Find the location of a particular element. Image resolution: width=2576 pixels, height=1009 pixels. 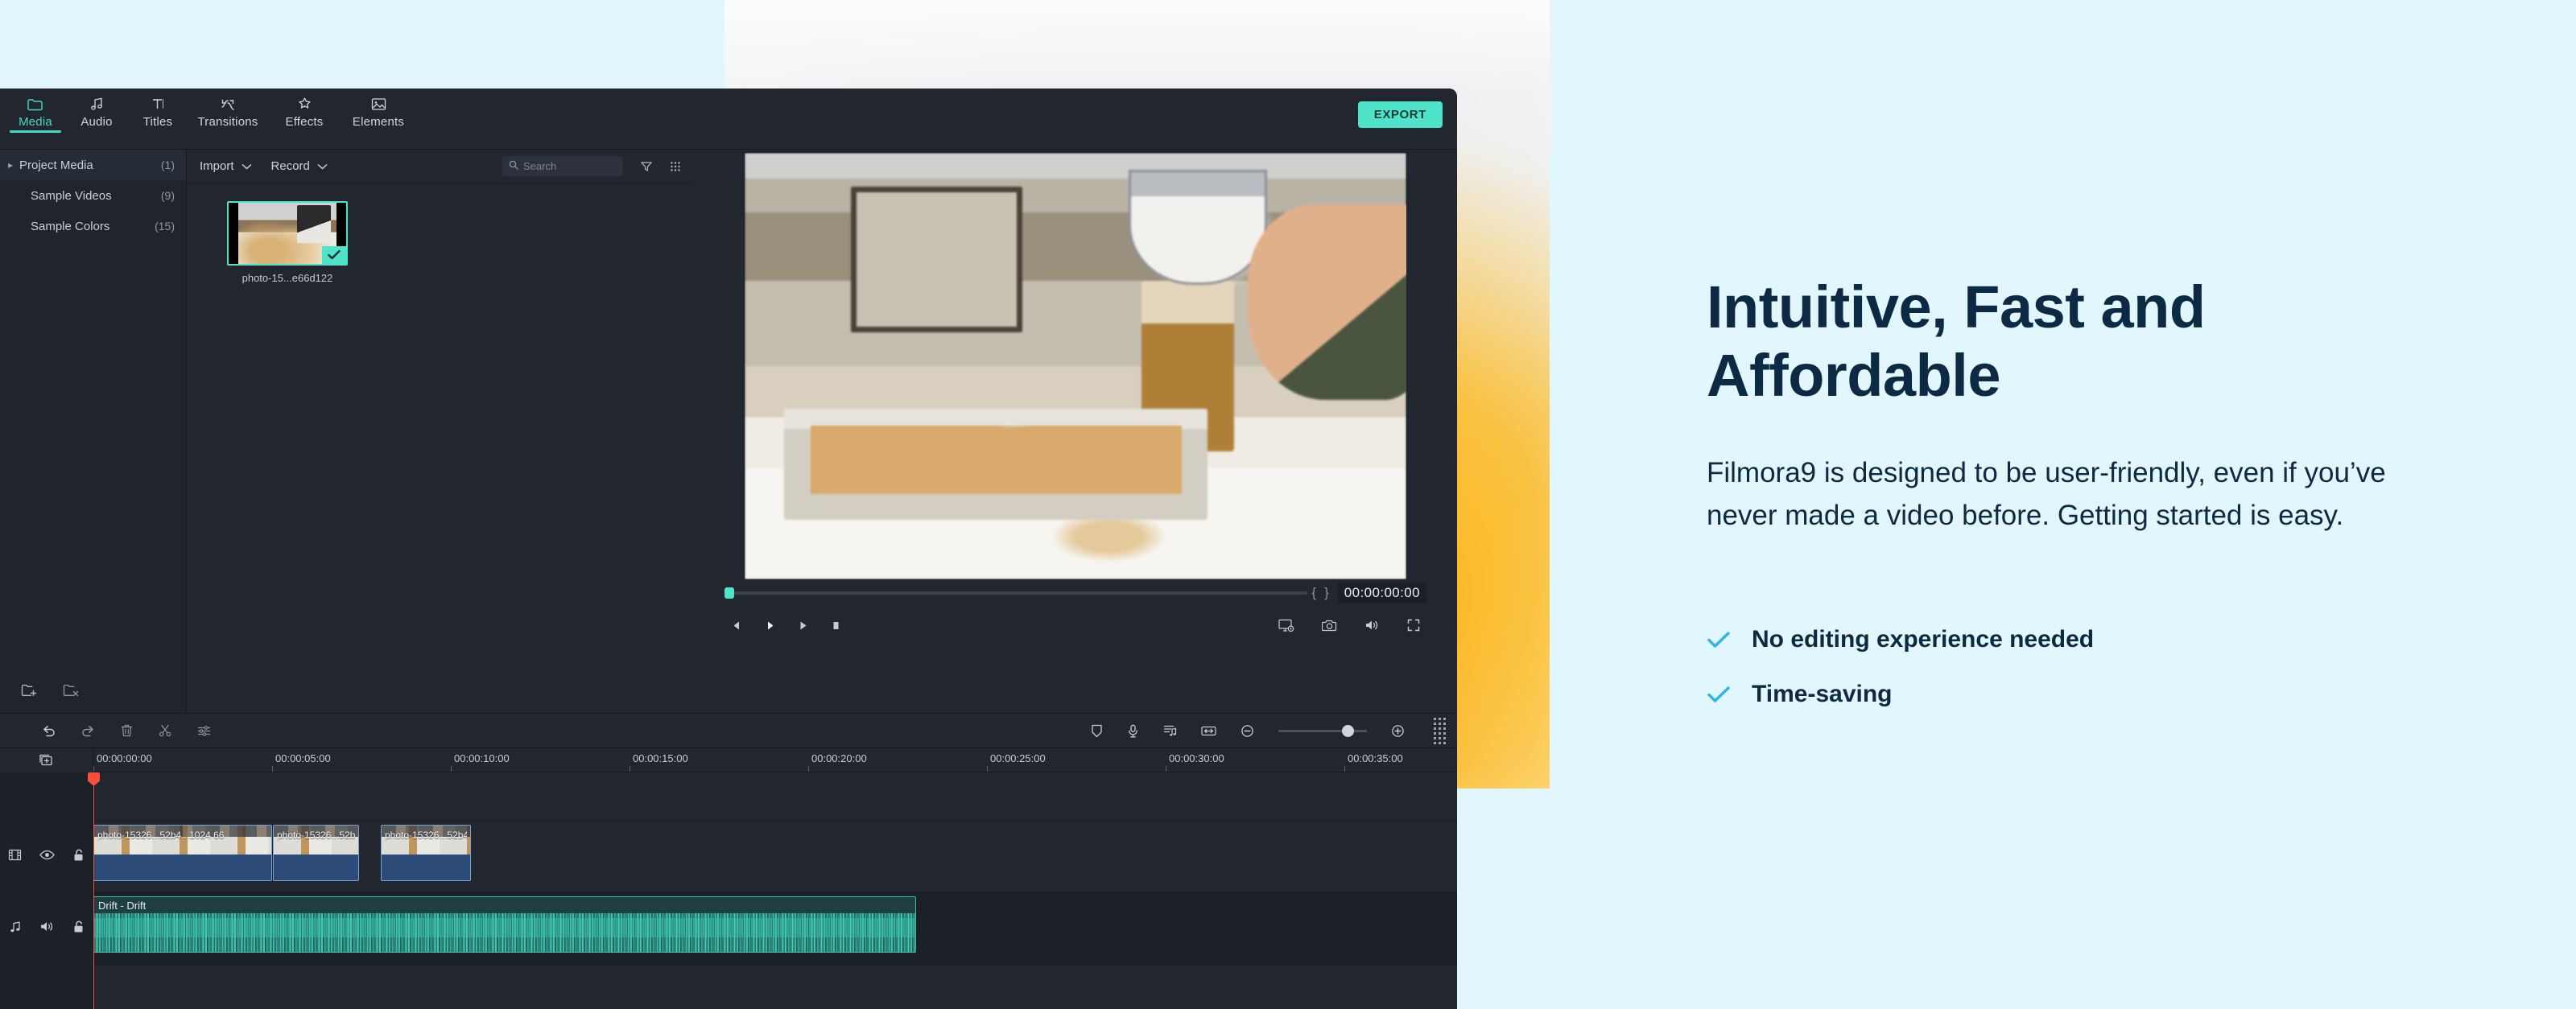

music-note-icon is located at coordinates (15, 929).